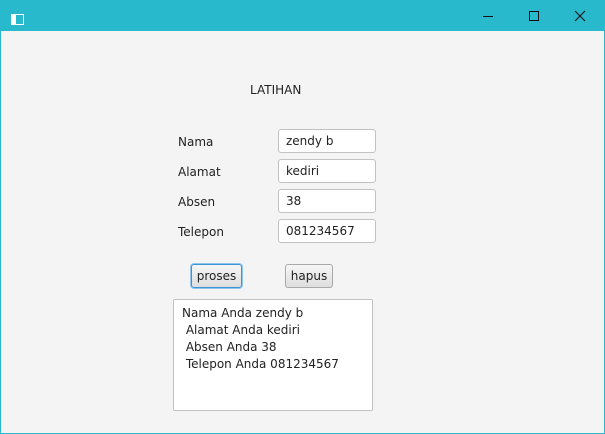 This screenshot has width=605, height=434. What do you see at coordinates (201, 232) in the screenshot?
I see `telepon-label: Telepon` at bounding box center [201, 232].